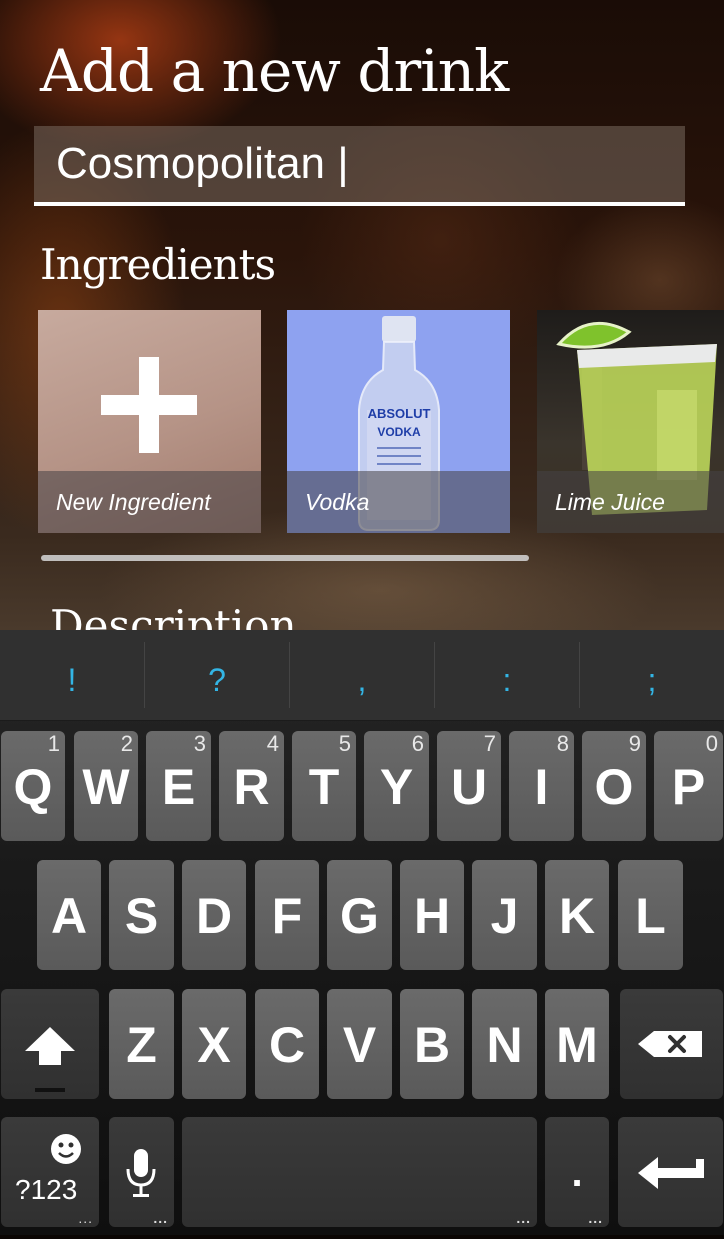 The image size is (724, 1239). I want to click on key-r: 4R, so click(251, 786).